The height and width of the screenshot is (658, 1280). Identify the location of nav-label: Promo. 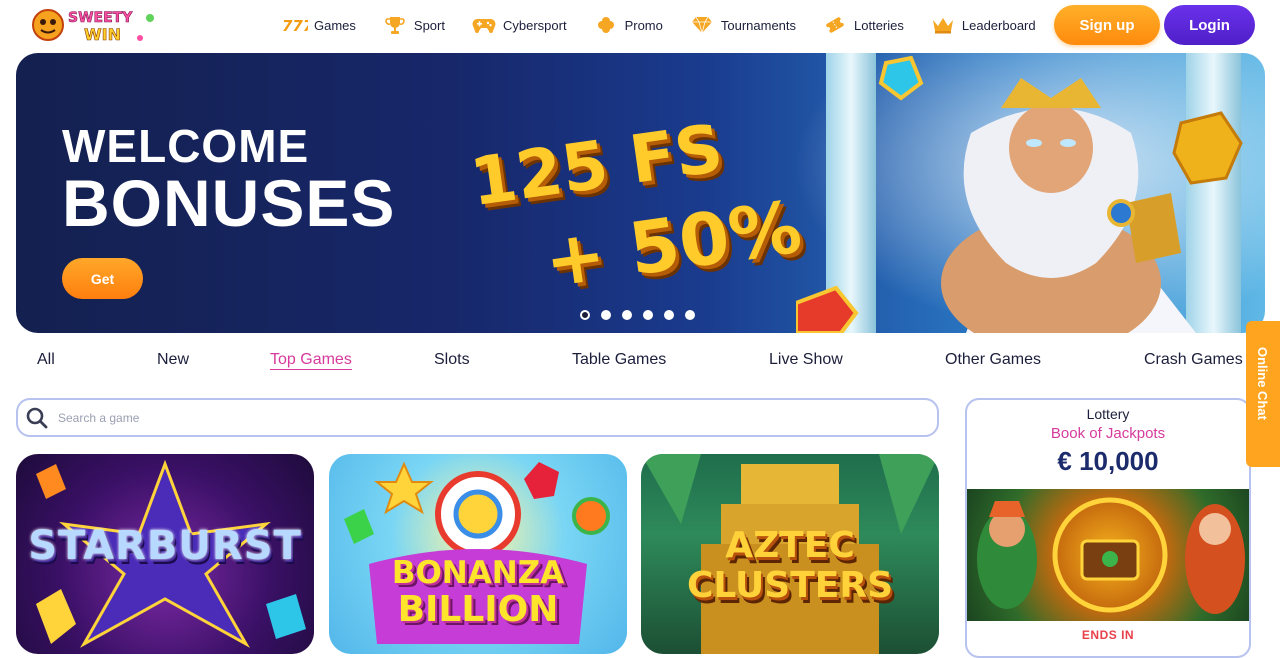
(643, 25).